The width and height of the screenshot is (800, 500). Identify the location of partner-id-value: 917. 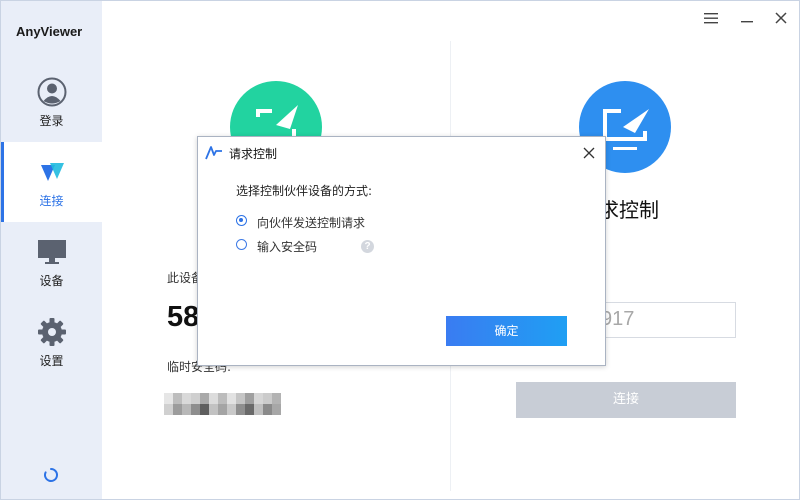
(618, 319).